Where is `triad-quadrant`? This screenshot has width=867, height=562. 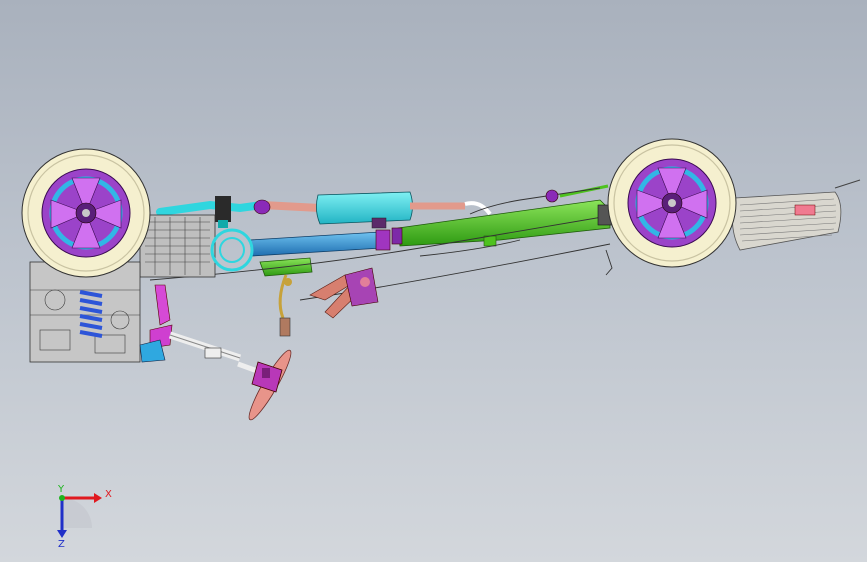 triad-quadrant is located at coordinates (77, 513).